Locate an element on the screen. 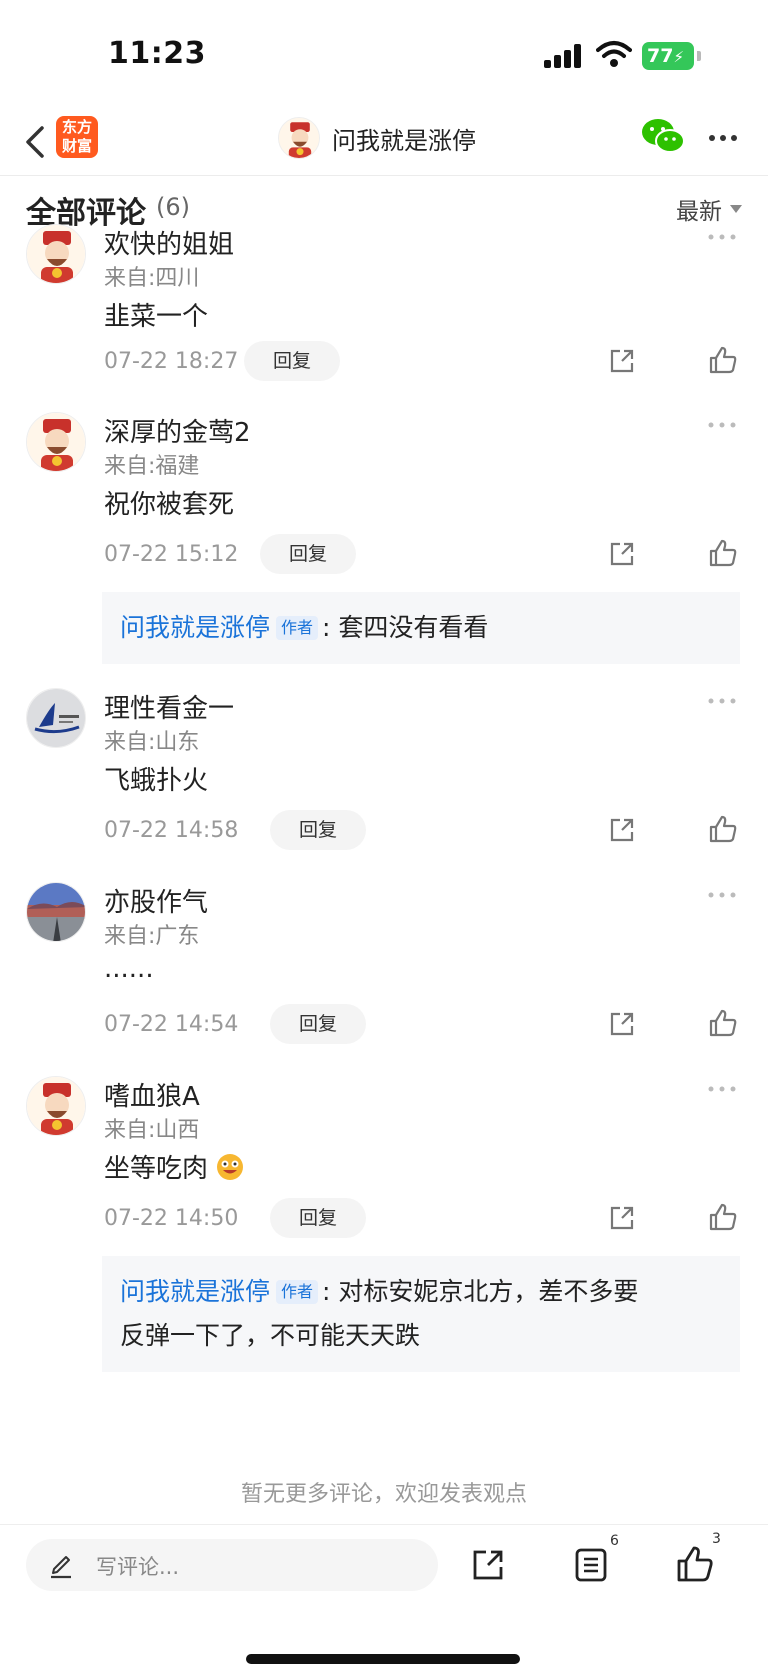 The image size is (768, 1669). battery-icon: 77⚡ is located at coordinates (668, 56).